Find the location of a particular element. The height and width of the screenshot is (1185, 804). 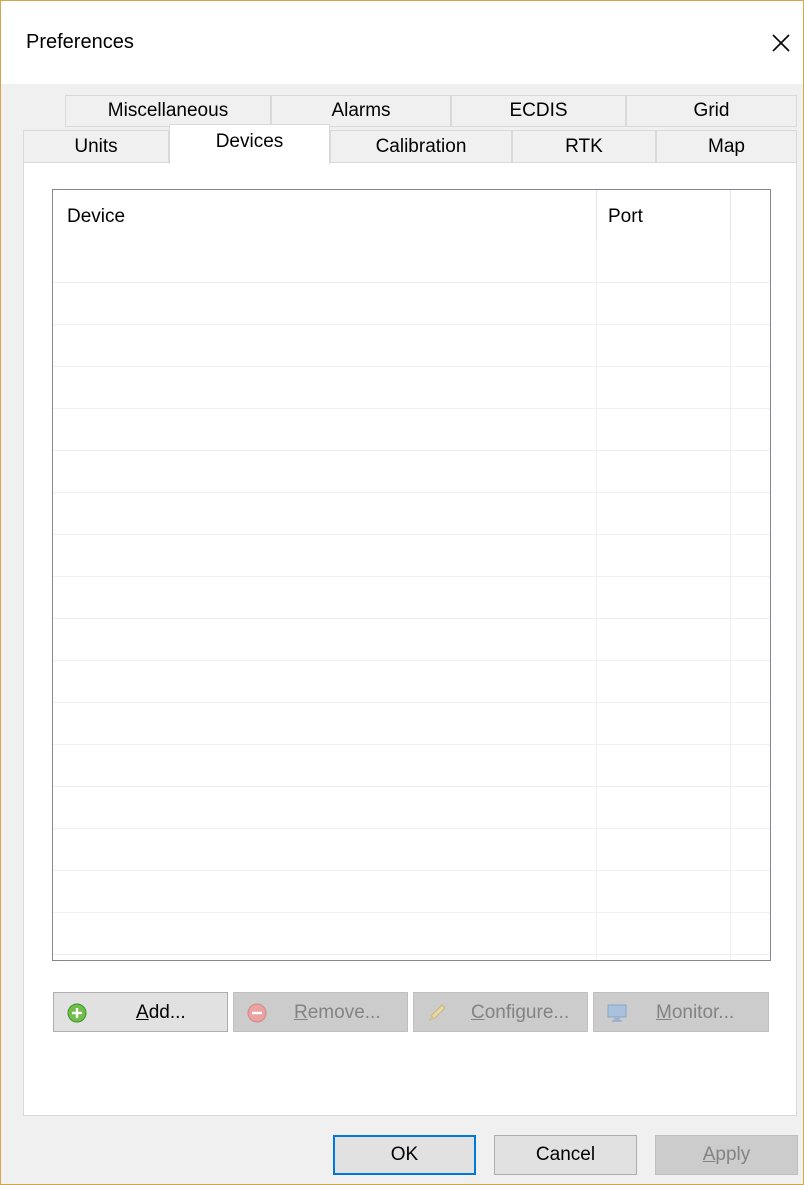

tab-rtk: RTK is located at coordinates (584, 146).